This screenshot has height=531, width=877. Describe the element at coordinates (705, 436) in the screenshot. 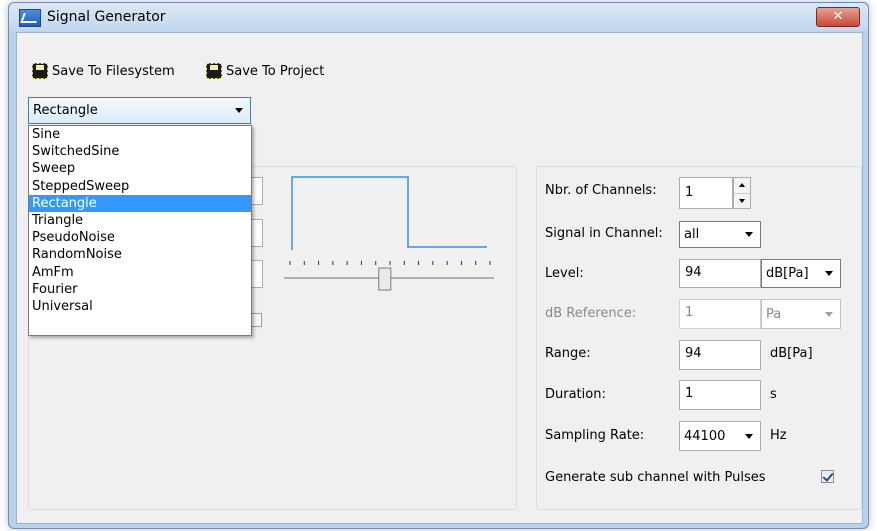

I see `sampling-rate-value: 44100` at that location.